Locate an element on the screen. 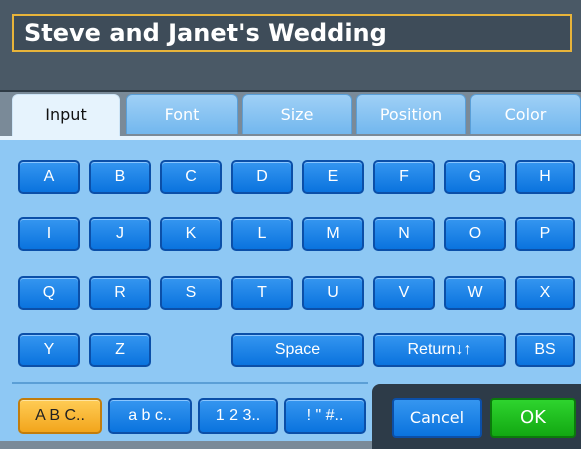  action-area: Cancel OK is located at coordinates (476, 416).